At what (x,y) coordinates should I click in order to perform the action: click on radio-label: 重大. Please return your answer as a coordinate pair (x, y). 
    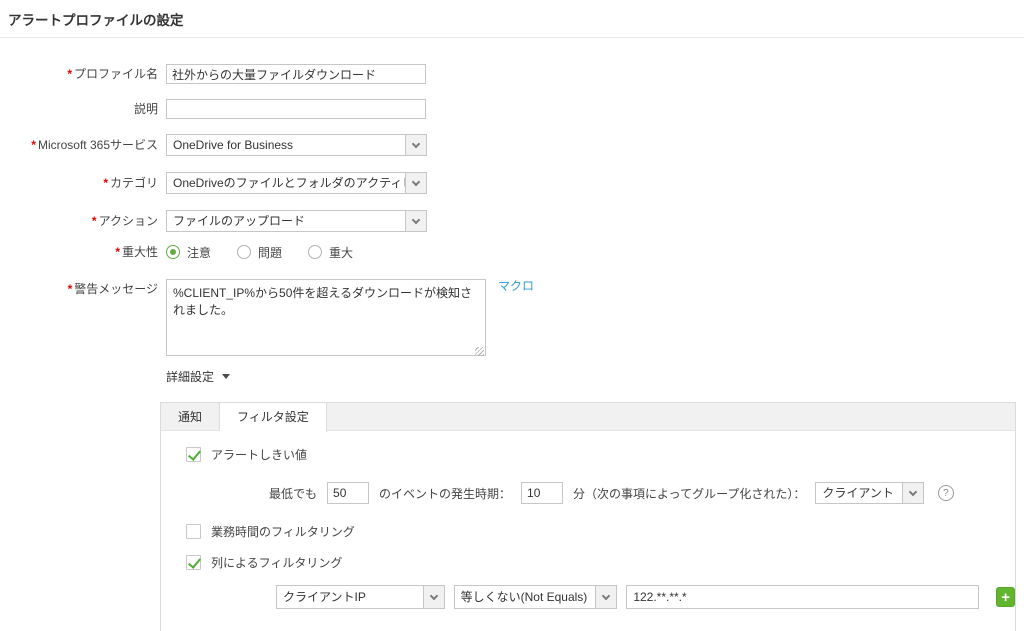
    Looking at the image, I should click on (341, 252).